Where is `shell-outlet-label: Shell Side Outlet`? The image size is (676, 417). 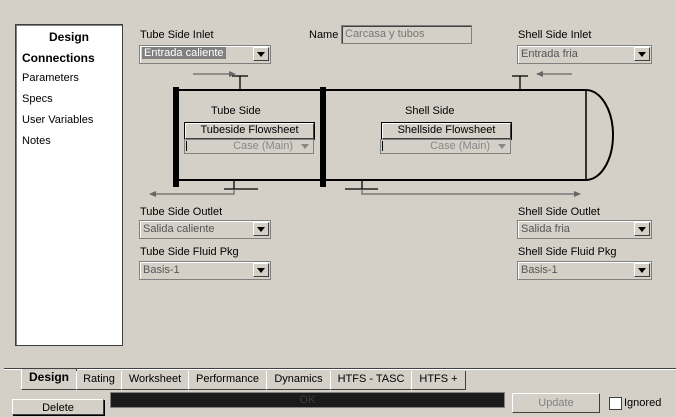
shell-outlet-label: Shell Side Outlet is located at coordinates (559, 212).